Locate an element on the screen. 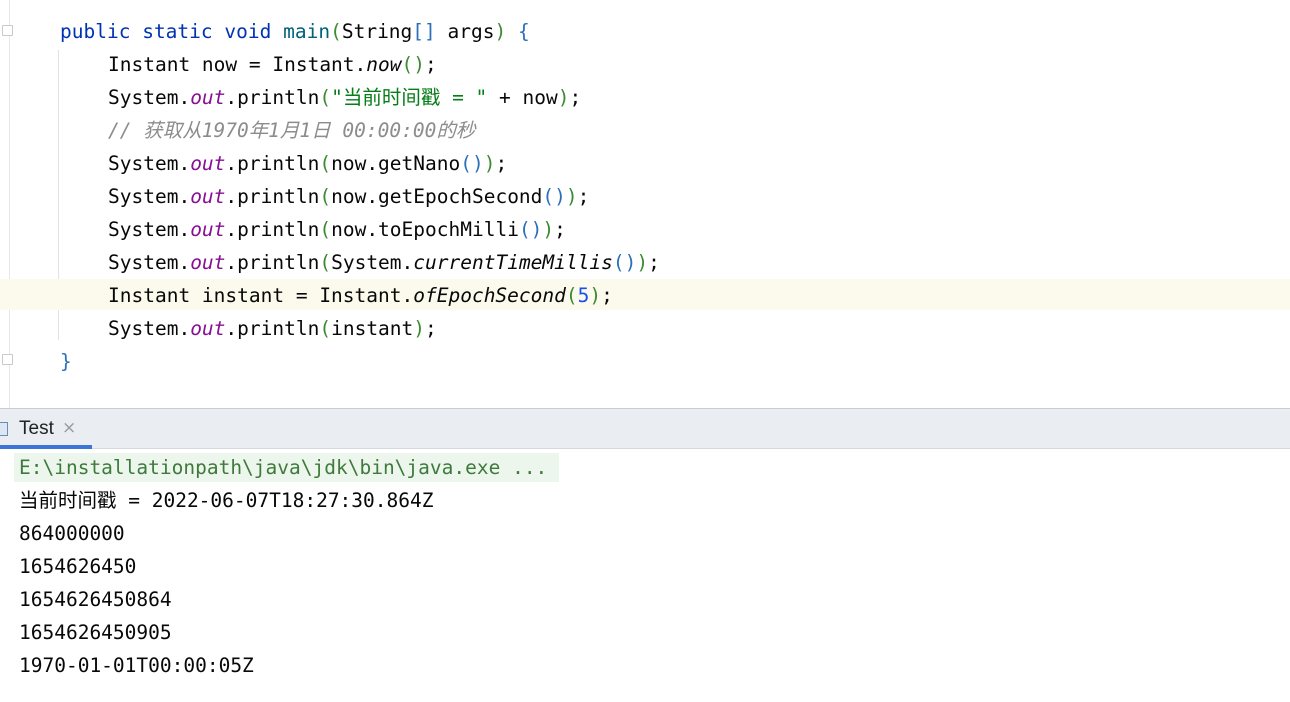 The width and height of the screenshot is (1290, 702). code-line-print-epoch-milli: System.out.println(now.toEpochMilli()); is located at coordinates (337, 229).